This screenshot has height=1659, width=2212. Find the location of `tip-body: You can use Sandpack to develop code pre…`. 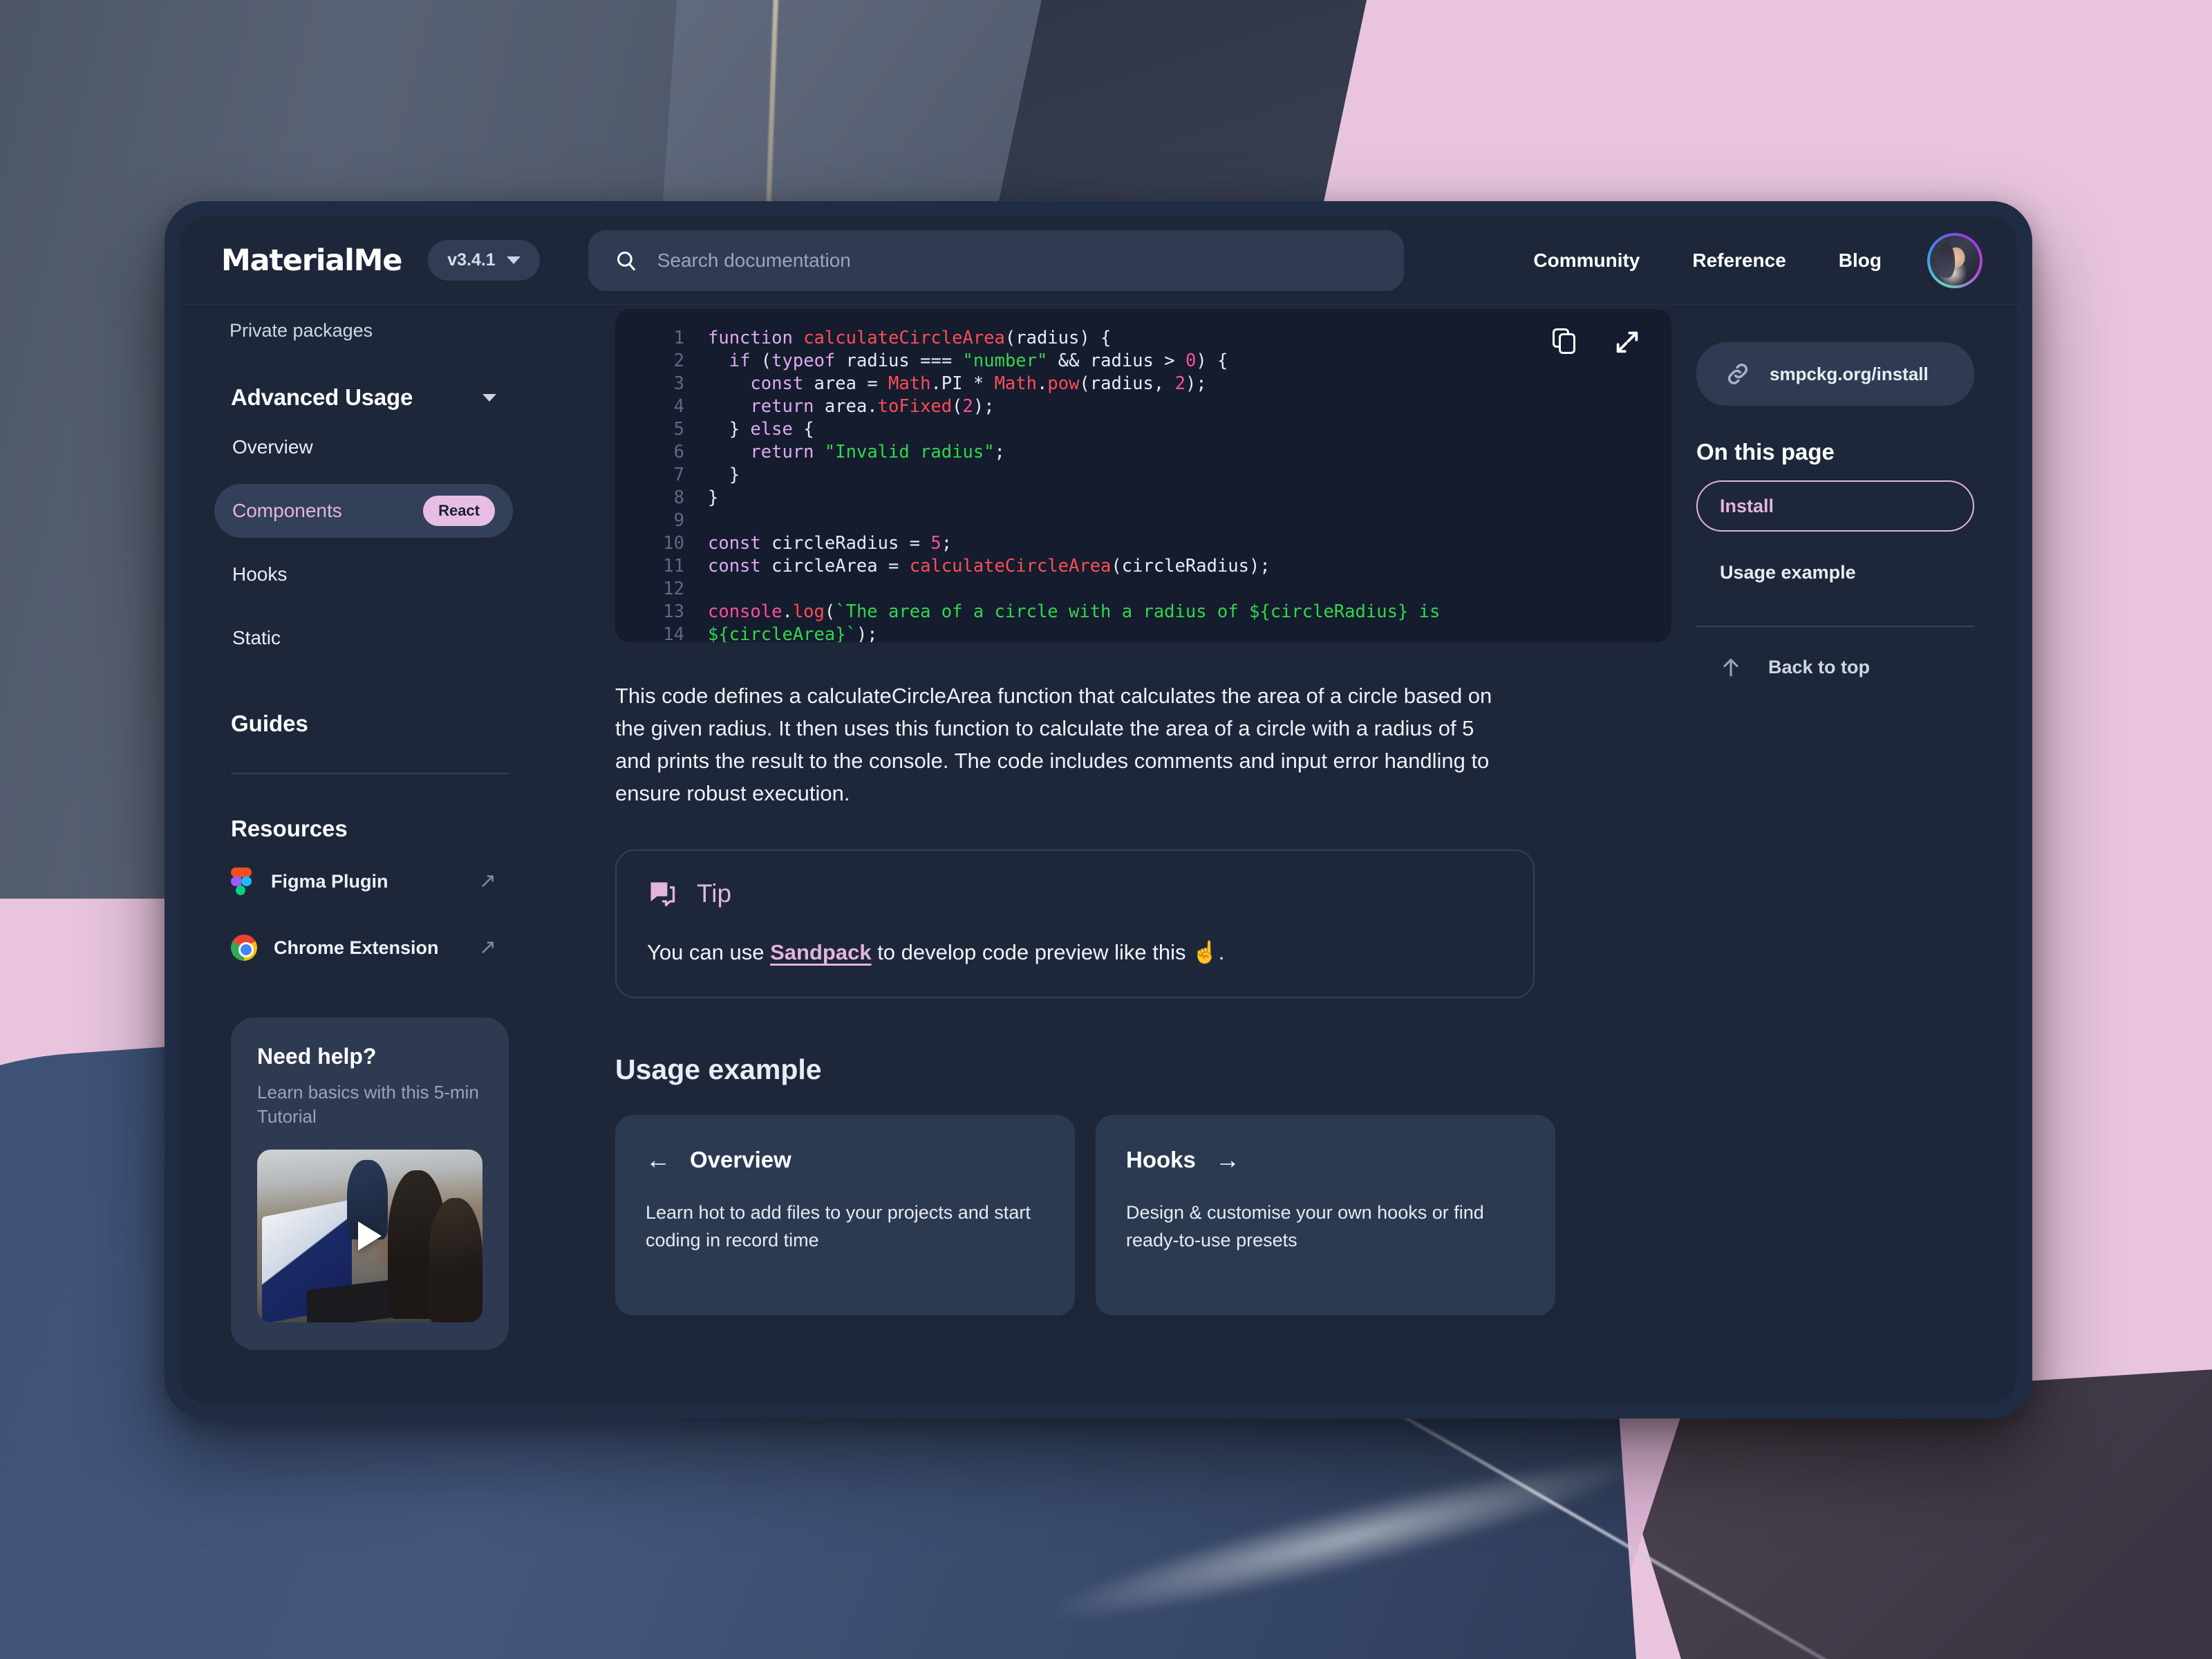

tip-body: You can use Sandpack to develop code pre… is located at coordinates (1075, 952).